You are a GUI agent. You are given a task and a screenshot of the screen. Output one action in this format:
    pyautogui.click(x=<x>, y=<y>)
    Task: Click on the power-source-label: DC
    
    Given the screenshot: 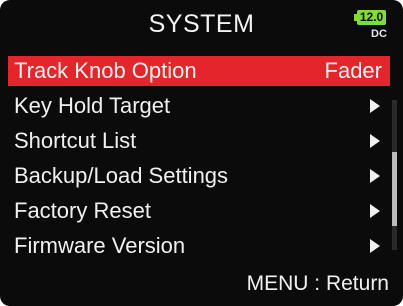 What is the action you would take?
    pyautogui.click(x=379, y=34)
    